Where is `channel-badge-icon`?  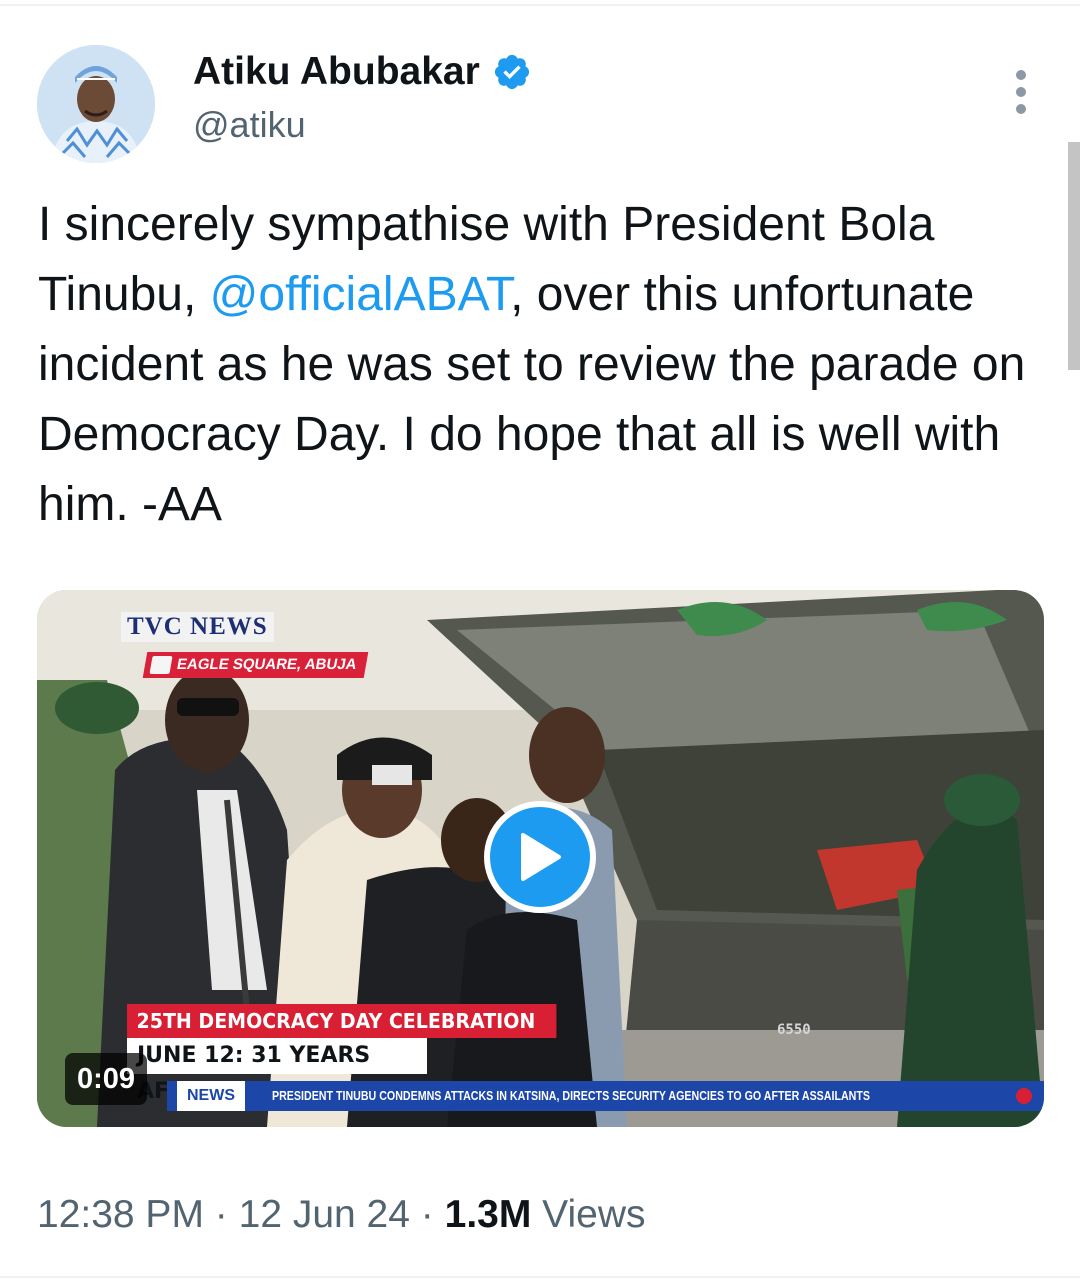
channel-badge-icon is located at coordinates (161, 665).